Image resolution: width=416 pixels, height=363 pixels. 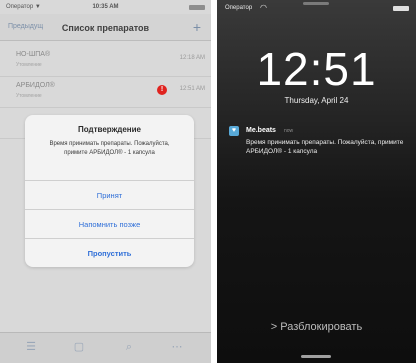 I want to click on status-bar: Оператор ▼ 10:35 AM, so click(x=105, y=7).